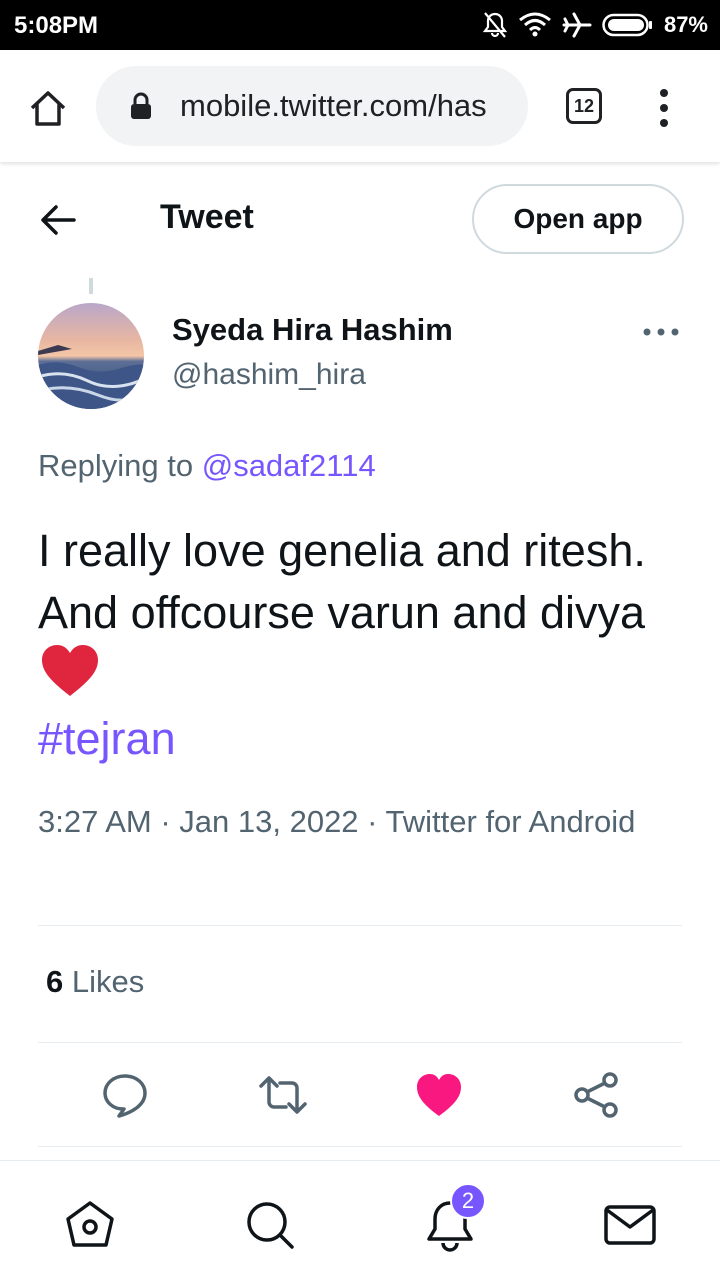 The image size is (720, 1280). What do you see at coordinates (269, 375) in the screenshot?
I see `author-handle: @hashim_hira` at bounding box center [269, 375].